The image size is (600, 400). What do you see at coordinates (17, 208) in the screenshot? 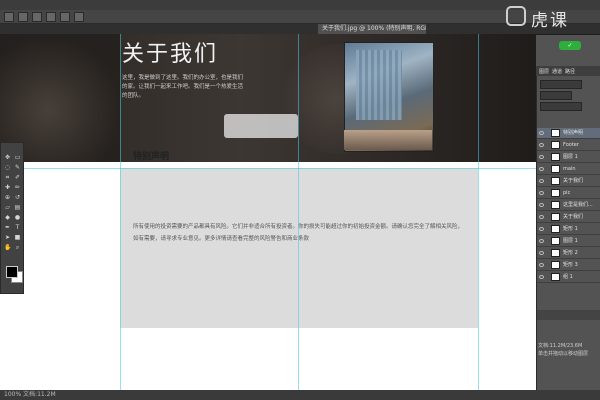
I see `gradient-tool-icon: ▤` at bounding box center [17, 208].